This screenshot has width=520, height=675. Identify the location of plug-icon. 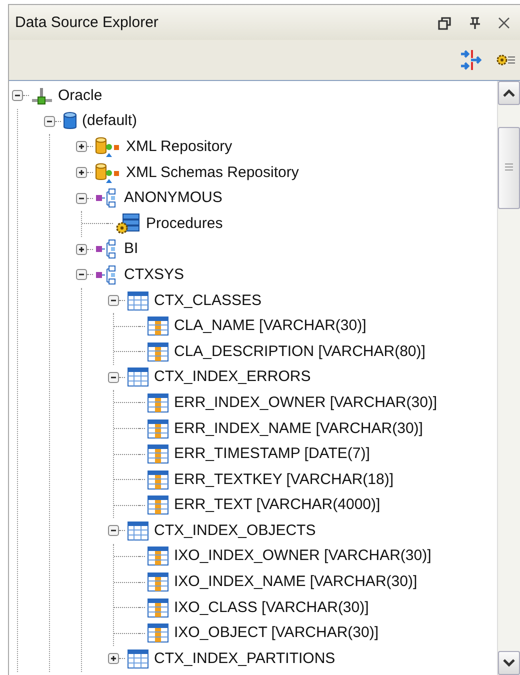
(42, 95).